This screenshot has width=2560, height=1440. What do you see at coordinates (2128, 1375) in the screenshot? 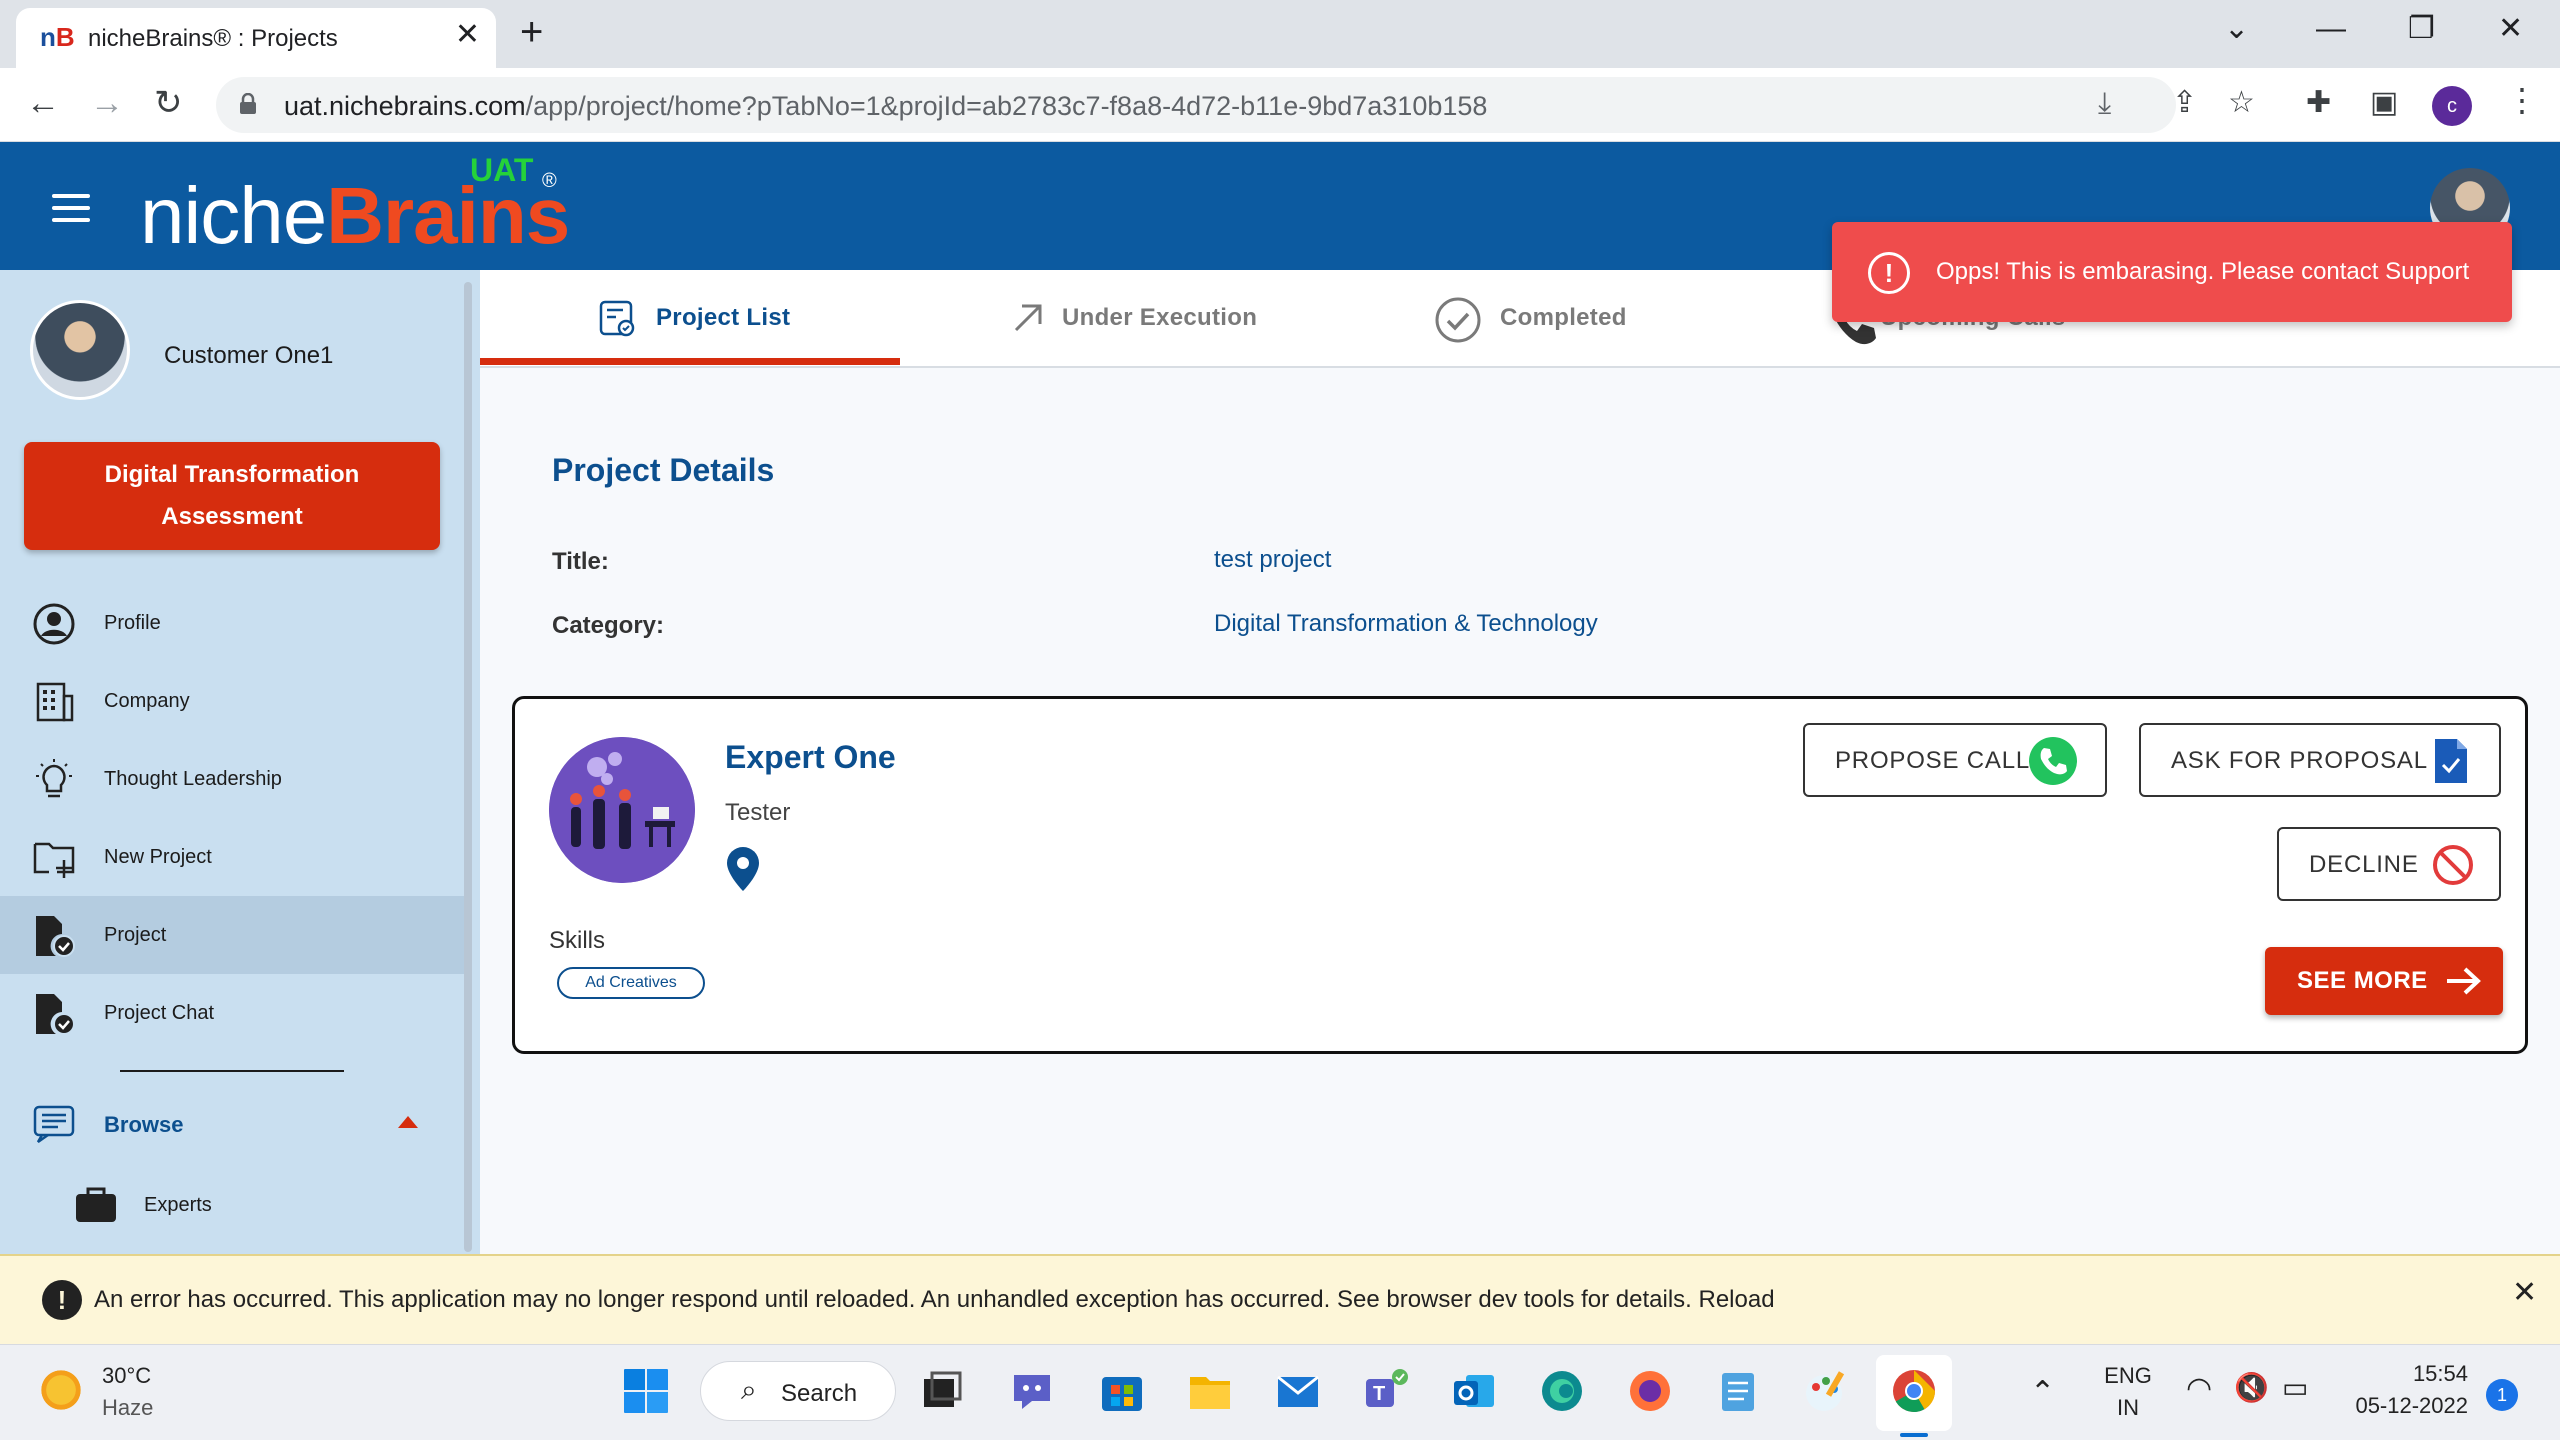
I see `language-line-1: ENG` at bounding box center [2128, 1375].